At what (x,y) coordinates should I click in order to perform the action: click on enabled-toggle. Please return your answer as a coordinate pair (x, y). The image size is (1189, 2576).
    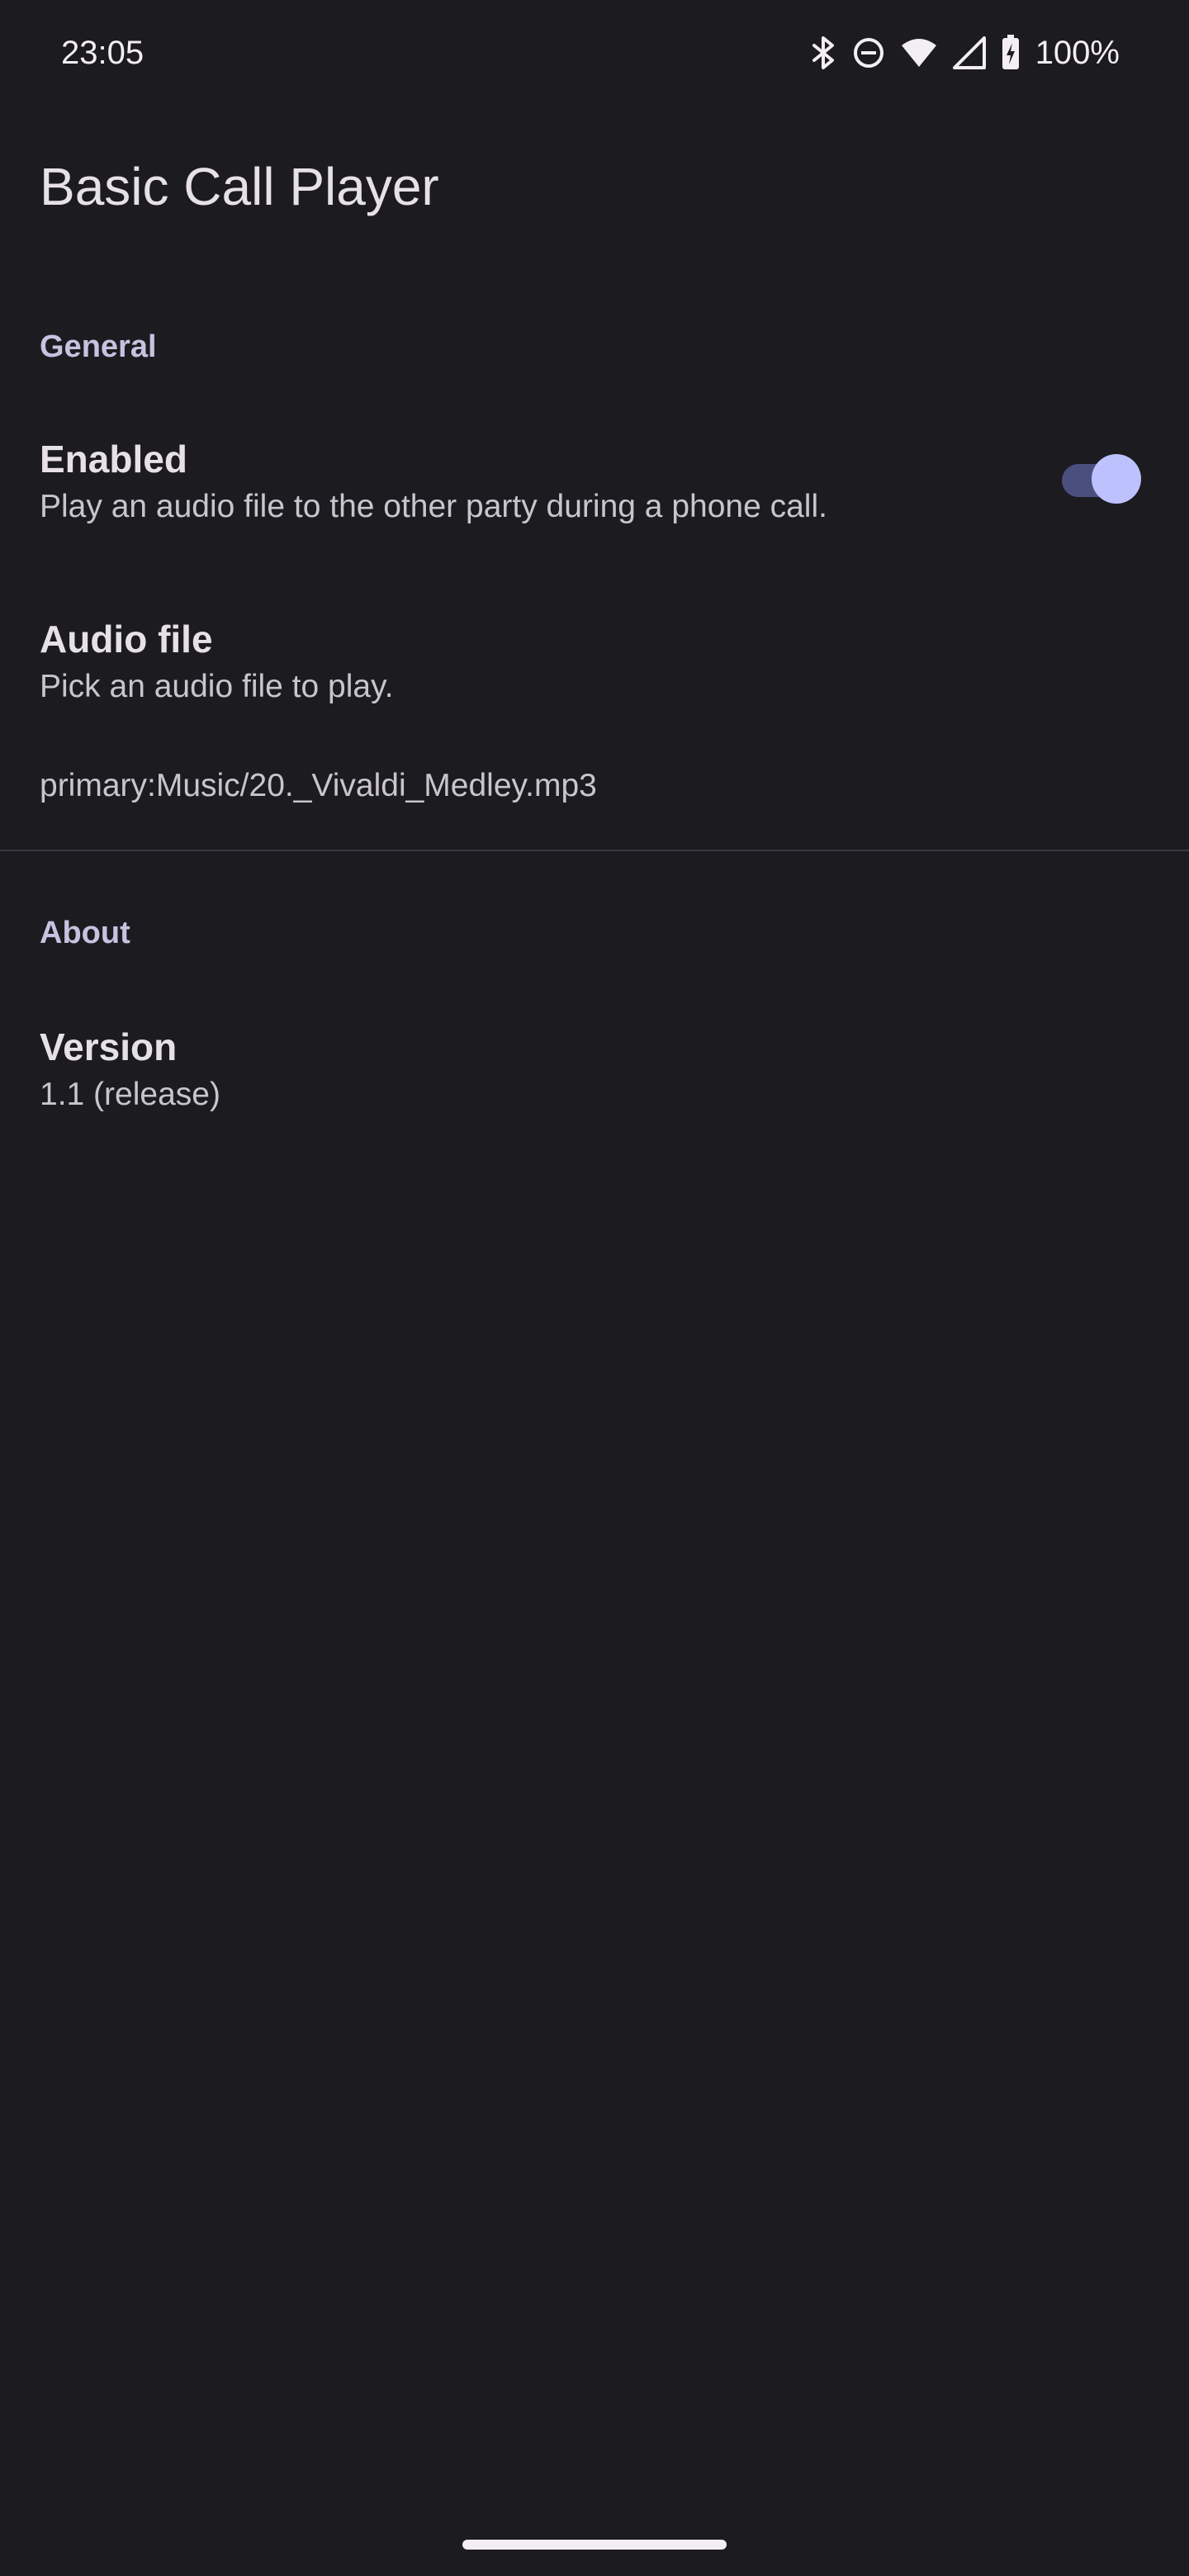
    Looking at the image, I should click on (1101, 478).